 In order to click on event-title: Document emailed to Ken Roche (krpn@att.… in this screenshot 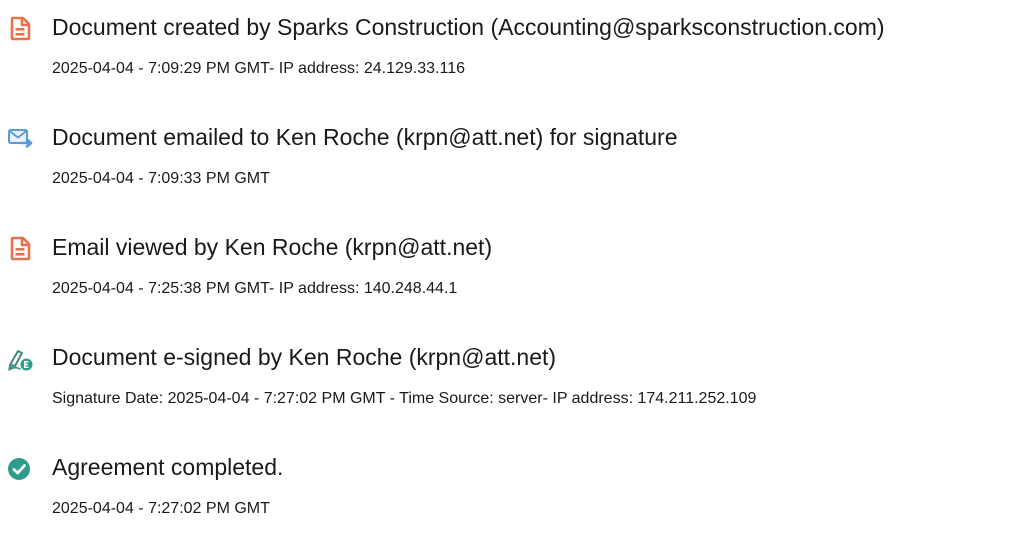, I will do `click(365, 137)`.